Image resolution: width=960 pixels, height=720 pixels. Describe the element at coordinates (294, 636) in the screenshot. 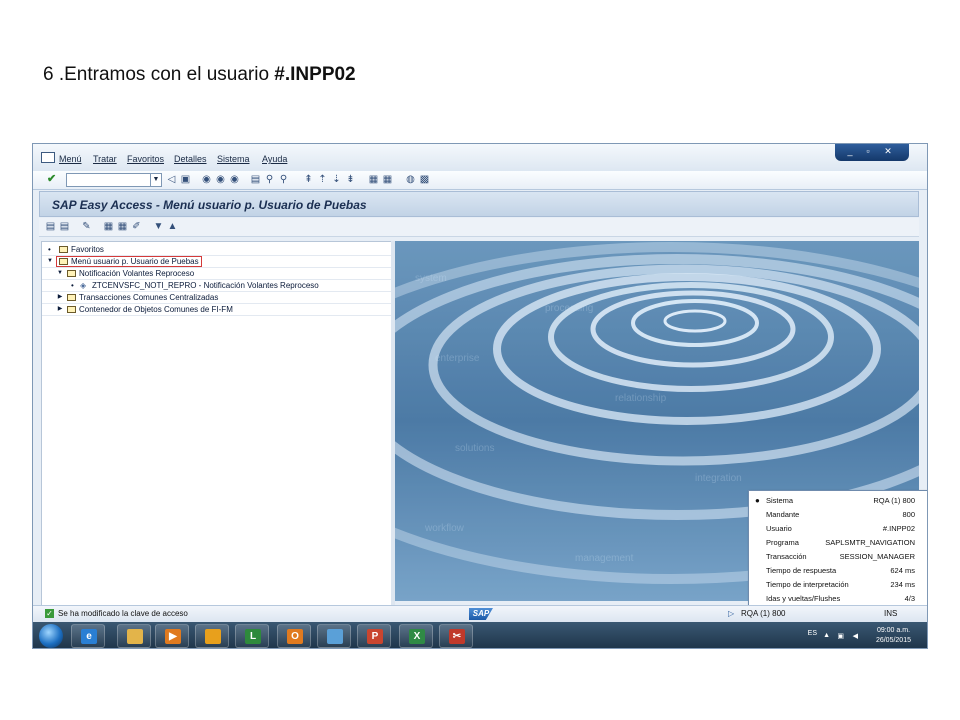

I see `taskbar-outlook: O` at that location.